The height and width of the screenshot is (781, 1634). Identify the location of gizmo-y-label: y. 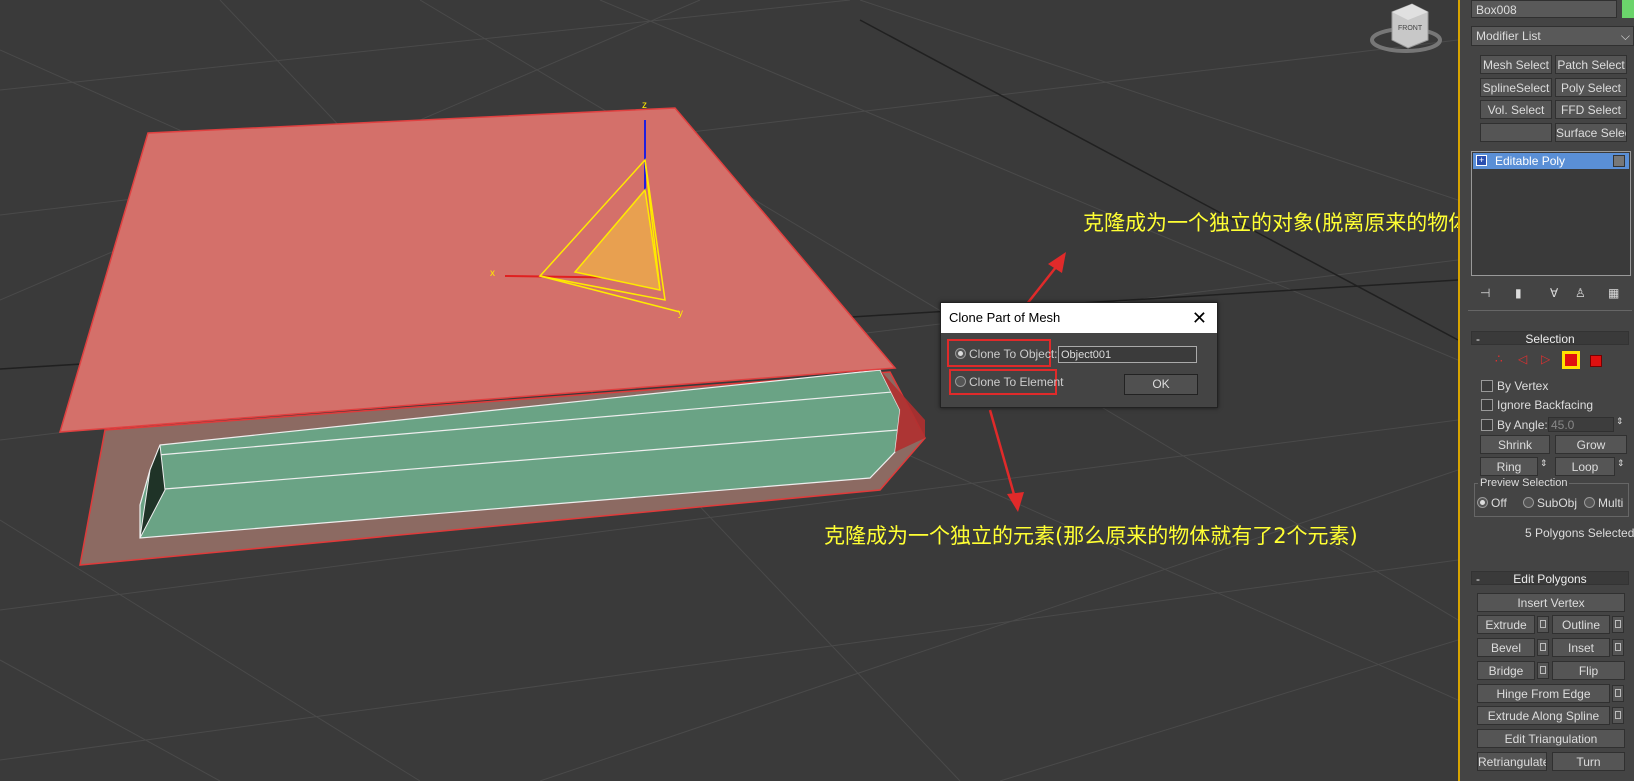
(680, 313).